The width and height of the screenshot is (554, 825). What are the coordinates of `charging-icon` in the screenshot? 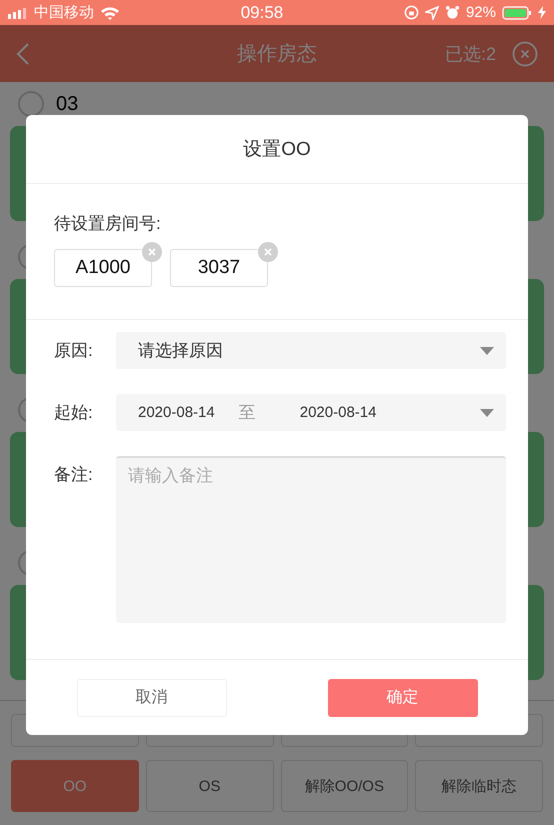 It's located at (542, 12).